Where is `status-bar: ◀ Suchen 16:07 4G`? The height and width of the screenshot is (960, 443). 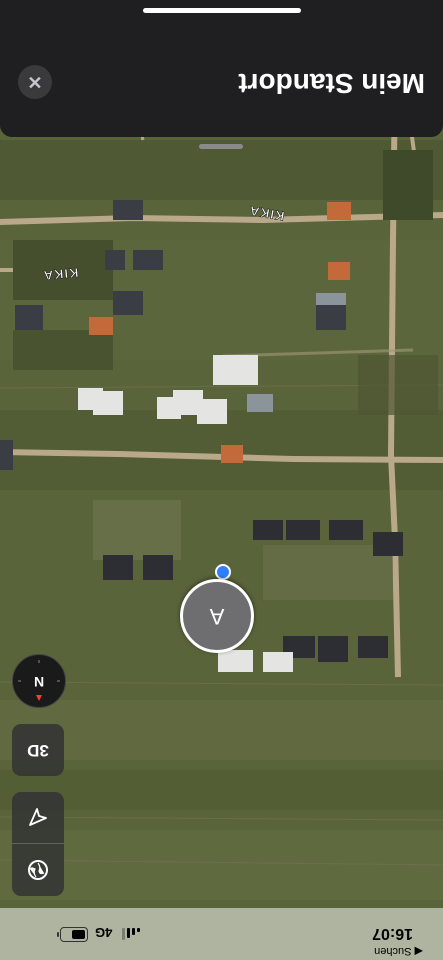 status-bar: ◀ Suchen 16:07 4G is located at coordinates (221, 934).